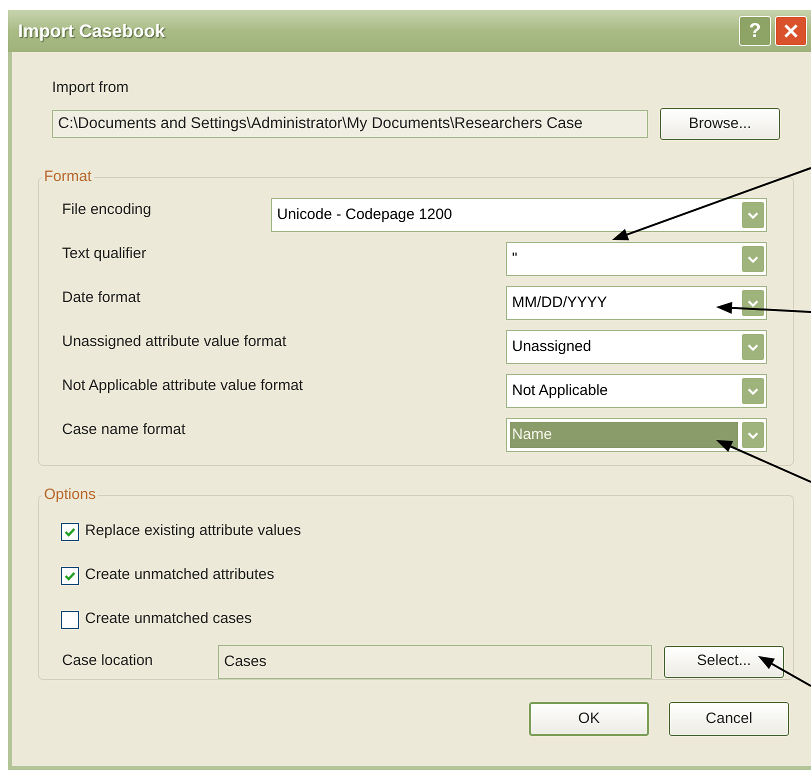  I want to click on close-icon, so click(791, 31).